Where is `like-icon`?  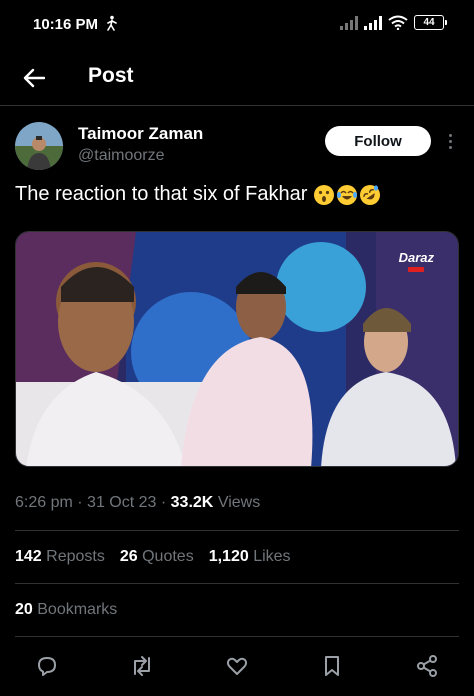 like-icon is located at coordinates (237, 666).